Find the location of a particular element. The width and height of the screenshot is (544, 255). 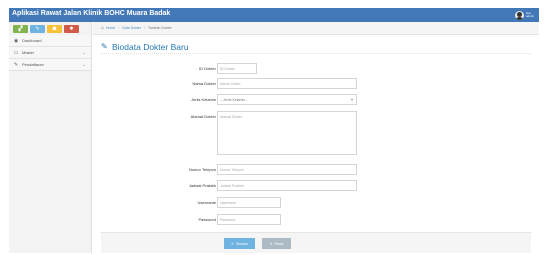

user-info: Hai, admin is located at coordinates (530, 15).